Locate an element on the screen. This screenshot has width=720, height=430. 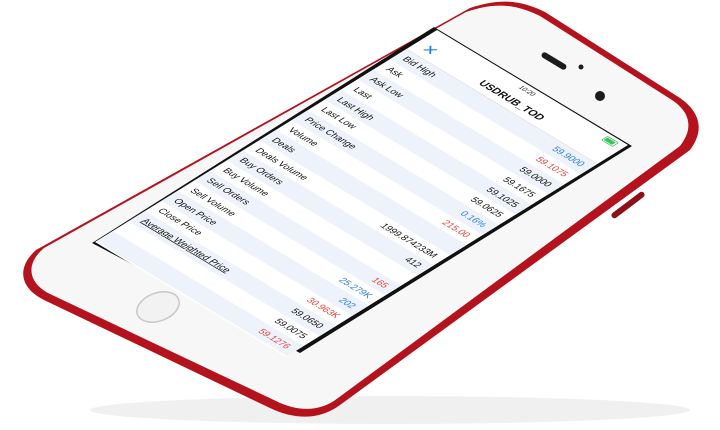
front-camera is located at coordinates (600, 96).